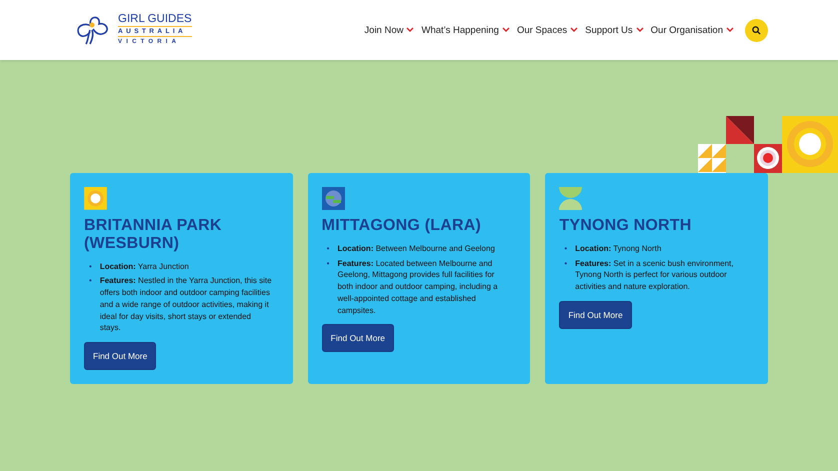 The image size is (838, 471). What do you see at coordinates (95, 198) in the screenshot?
I see `sun-icon` at bounding box center [95, 198].